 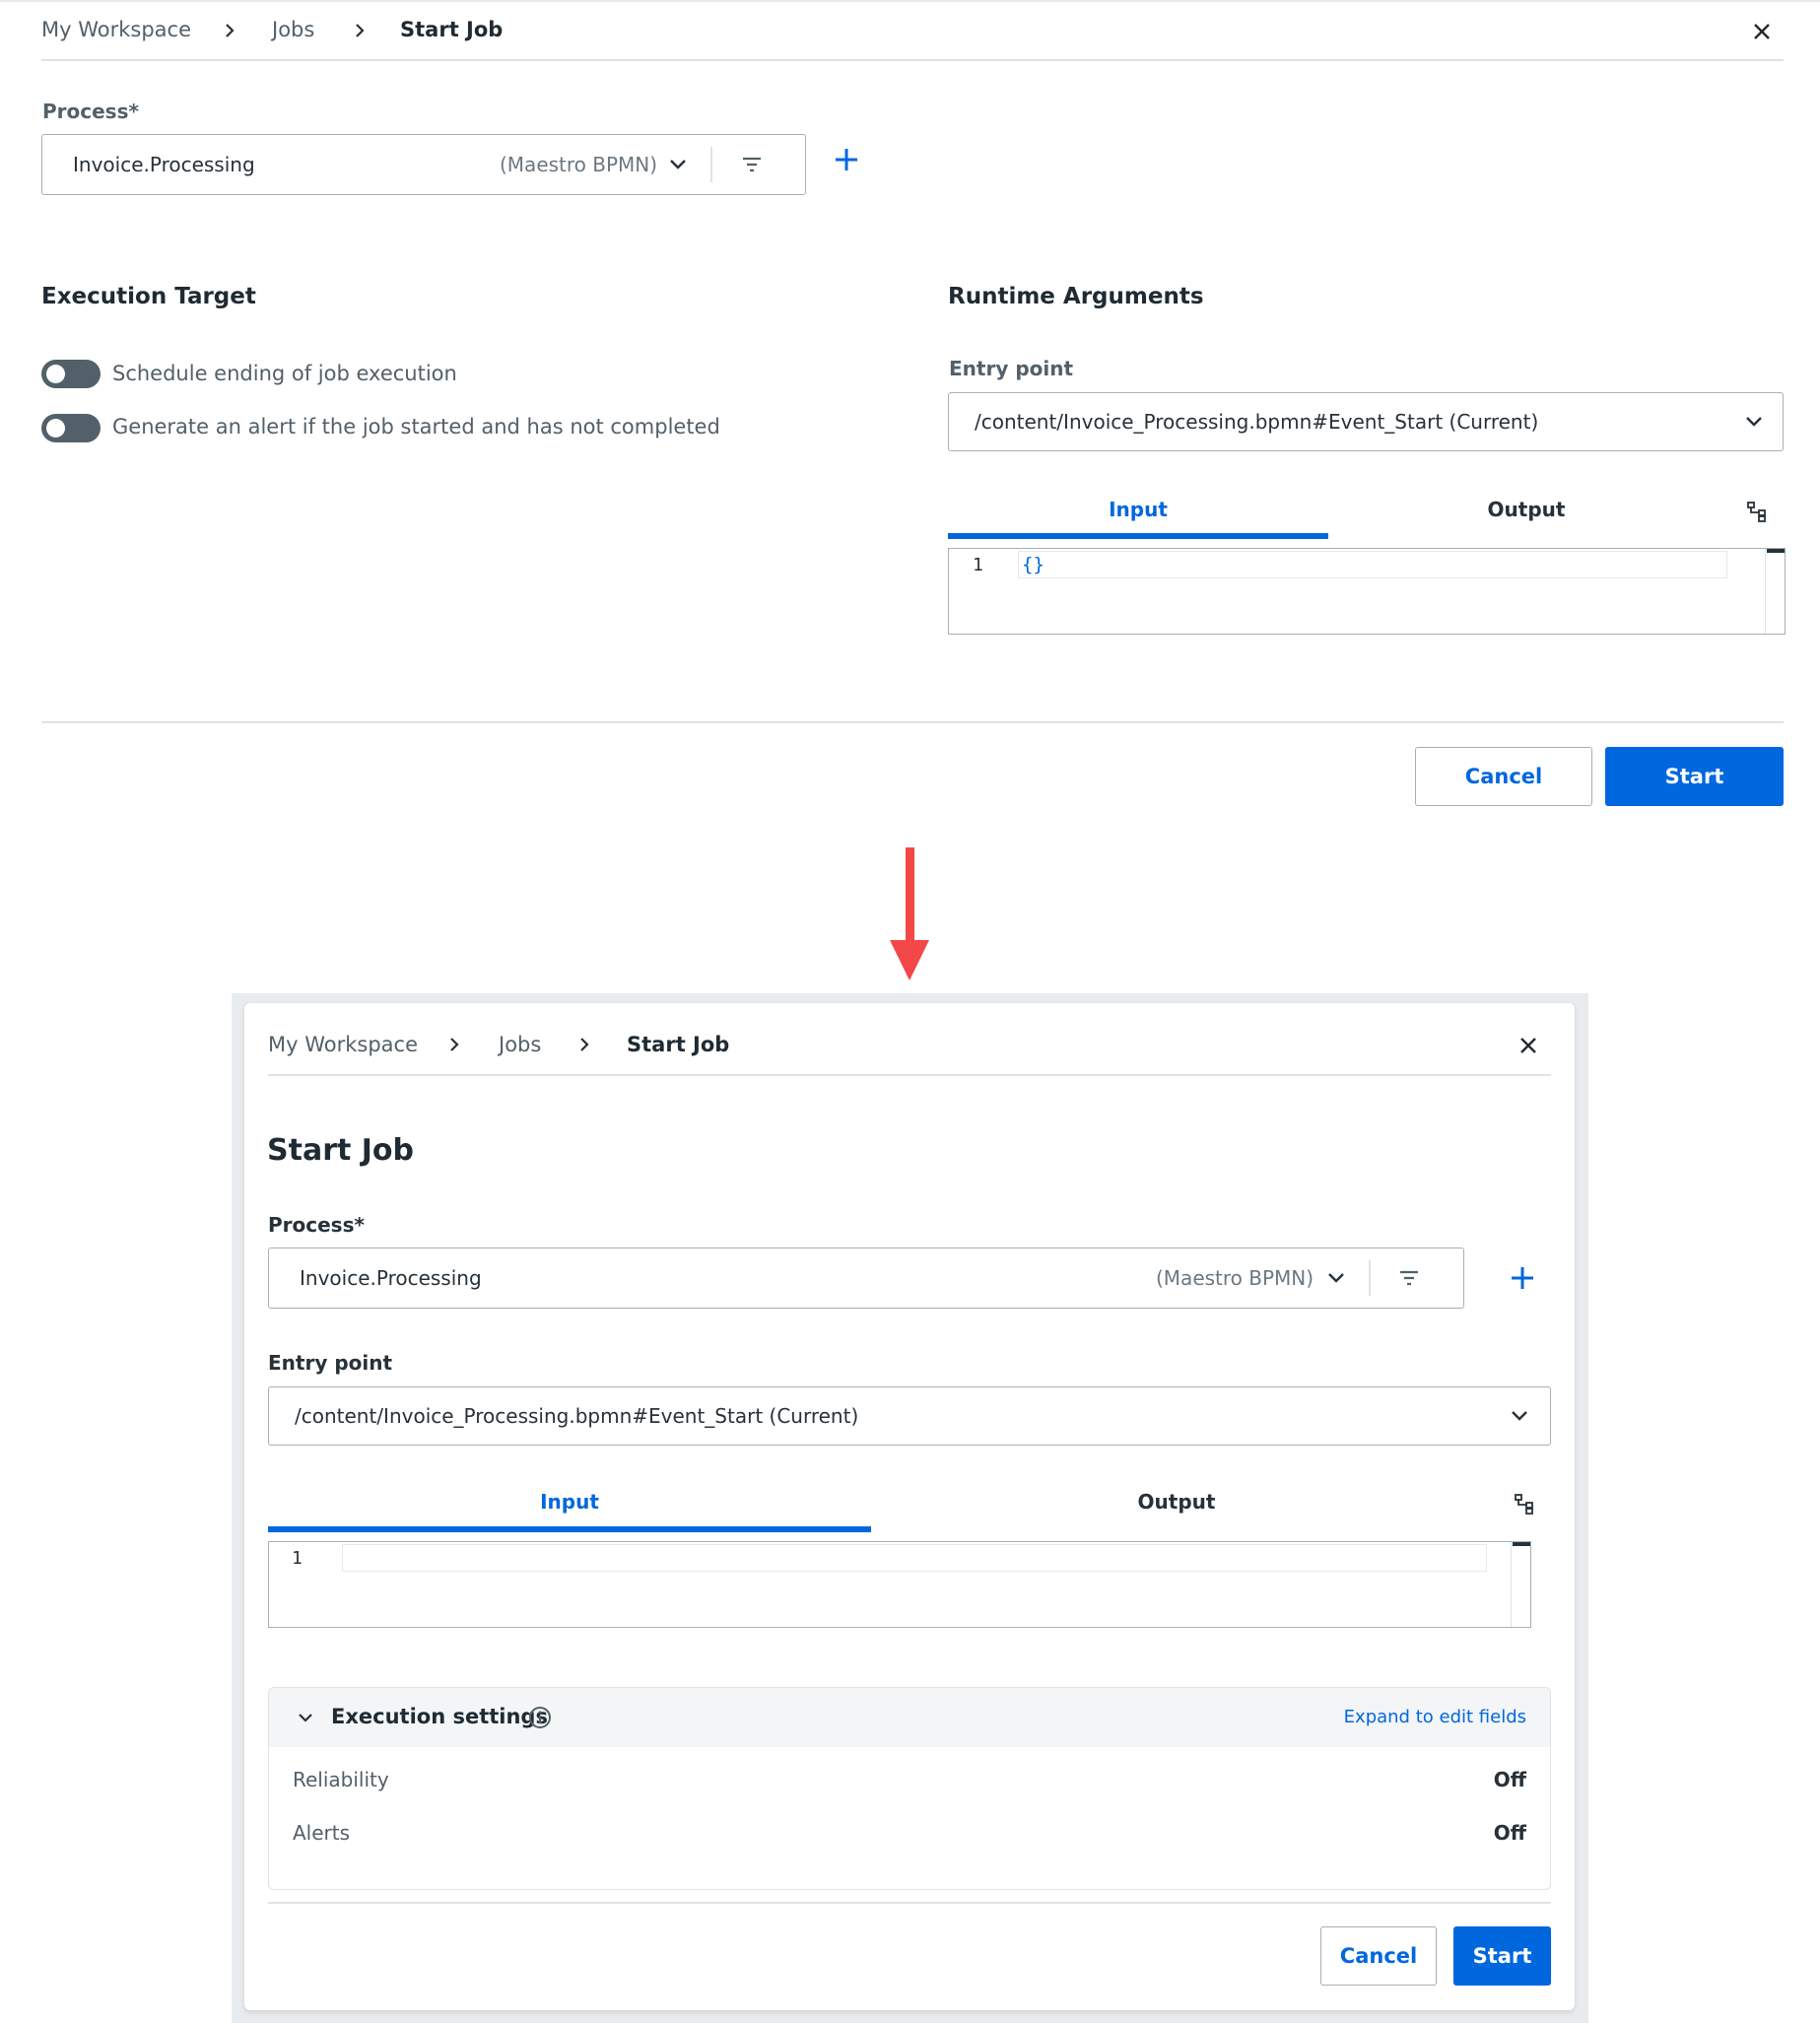 What do you see at coordinates (540, 1717) in the screenshot?
I see `info-icon` at bounding box center [540, 1717].